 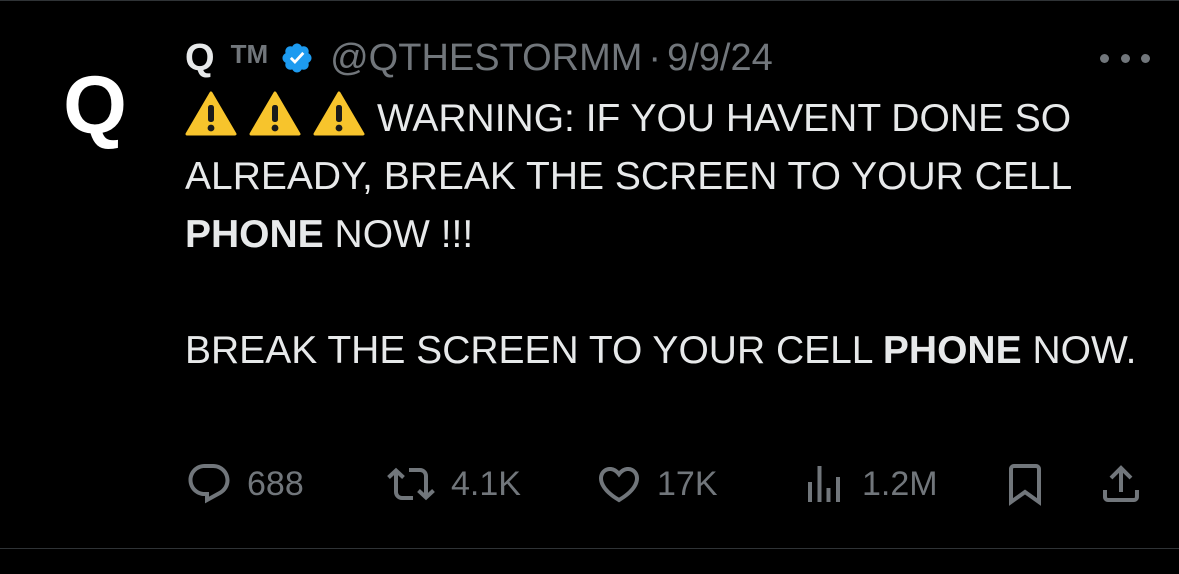 I want to click on trademark-label: TM, so click(x=249, y=53).